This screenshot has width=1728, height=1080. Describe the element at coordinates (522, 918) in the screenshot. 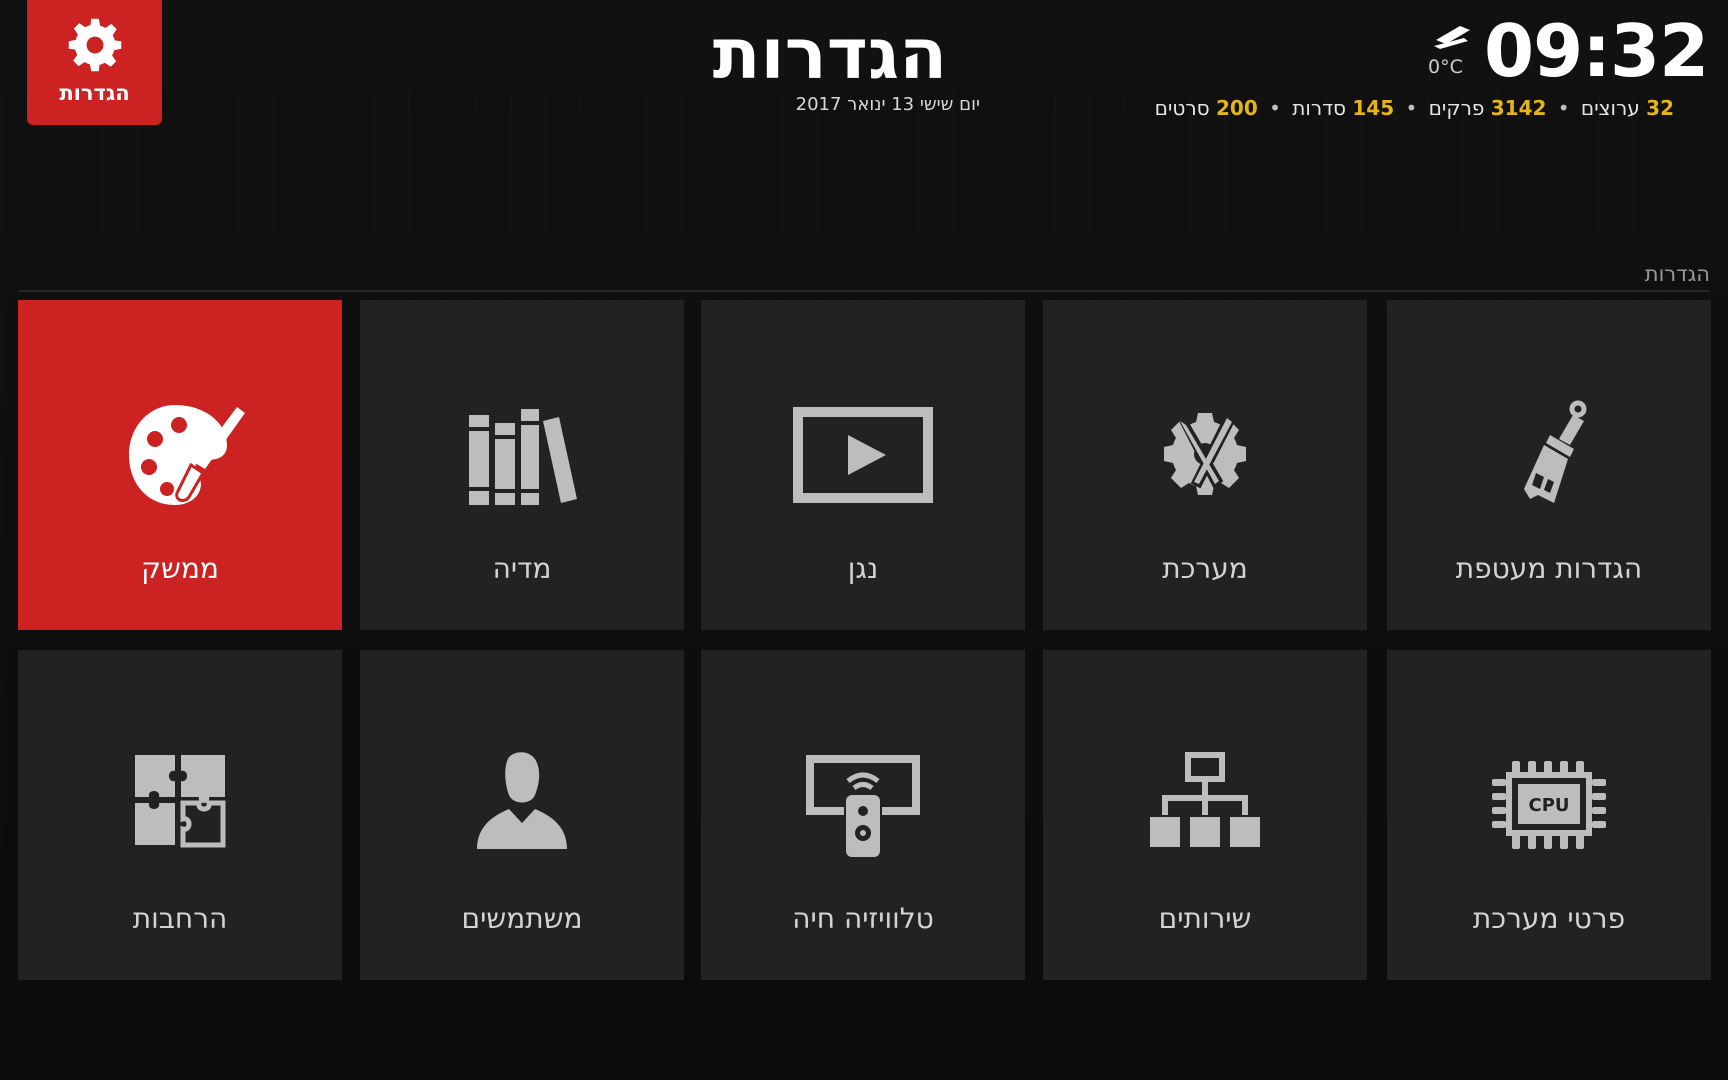

I see `tile-label: משתמשים` at that location.